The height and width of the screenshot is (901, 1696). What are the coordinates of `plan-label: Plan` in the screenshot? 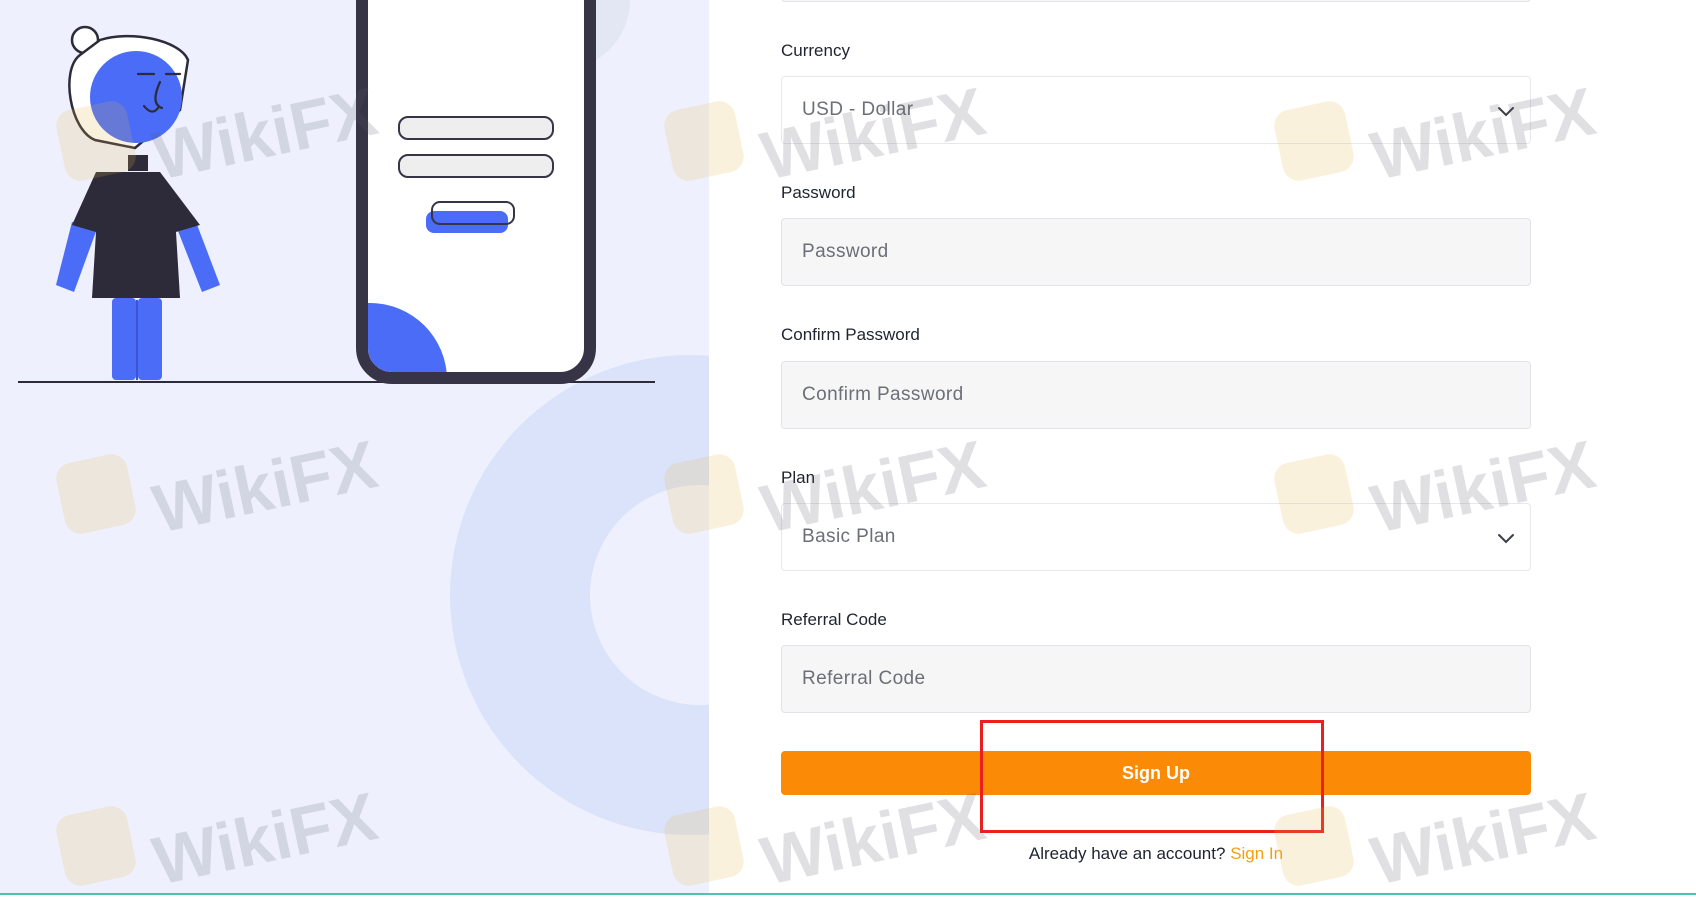 It's located at (798, 477).